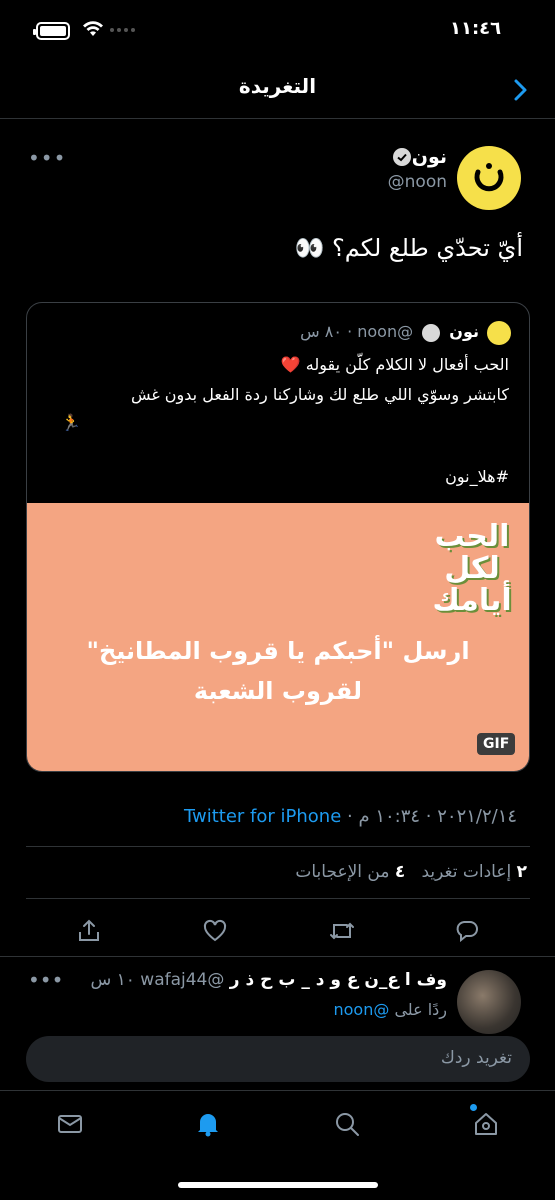  What do you see at coordinates (476, 28) in the screenshot?
I see `status-time: ١١:٤٦` at bounding box center [476, 28].